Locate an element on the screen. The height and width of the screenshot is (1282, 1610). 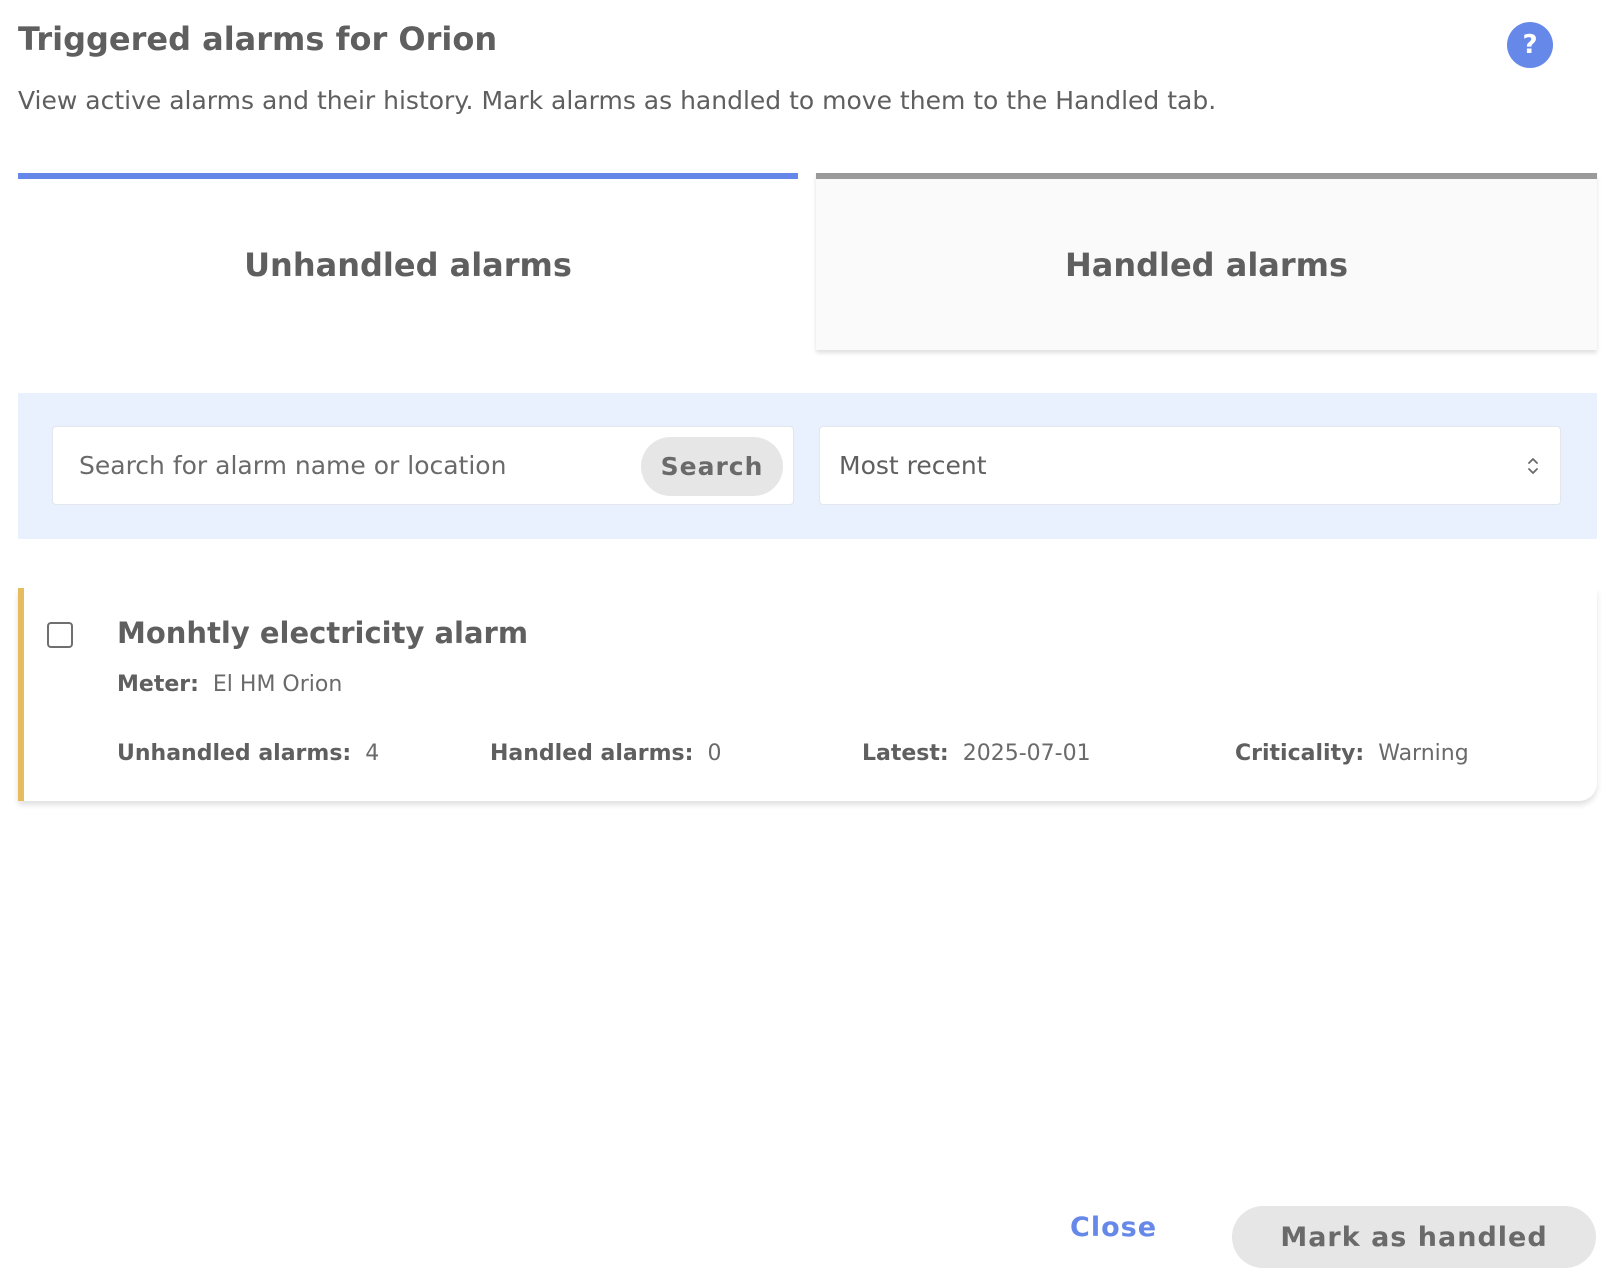
alarm-name: Monhtly electricity alarm is located at coordinates (323, 633).